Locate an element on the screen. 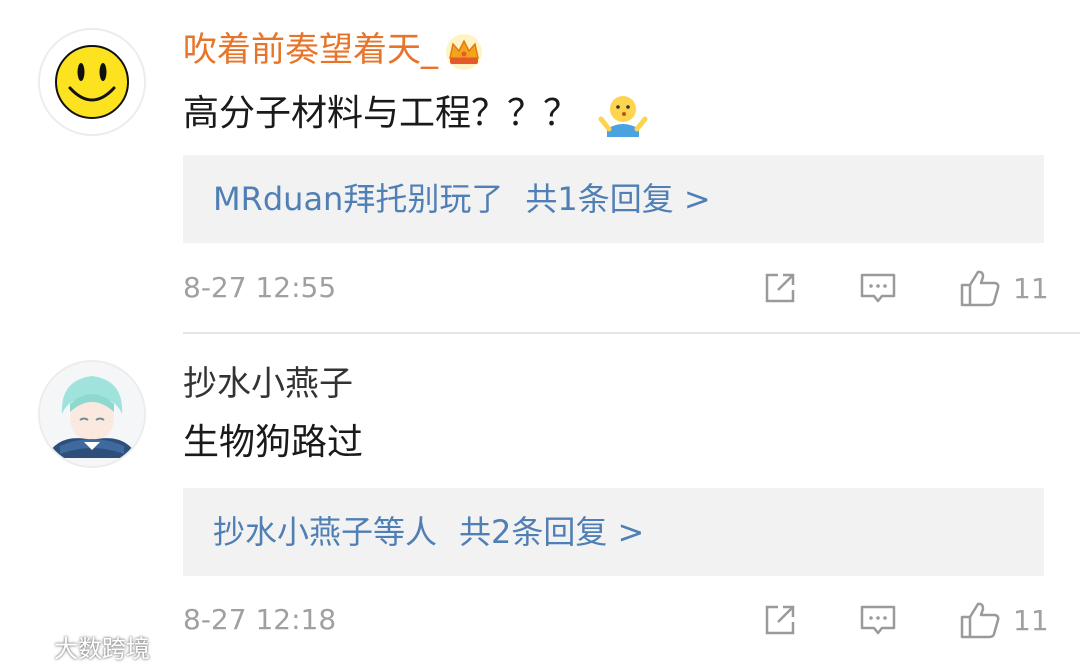 This screenshot has height=670, width=1080. comment-text-content: 高分子材料与工程？？？ is located at coordinates (381, 113).